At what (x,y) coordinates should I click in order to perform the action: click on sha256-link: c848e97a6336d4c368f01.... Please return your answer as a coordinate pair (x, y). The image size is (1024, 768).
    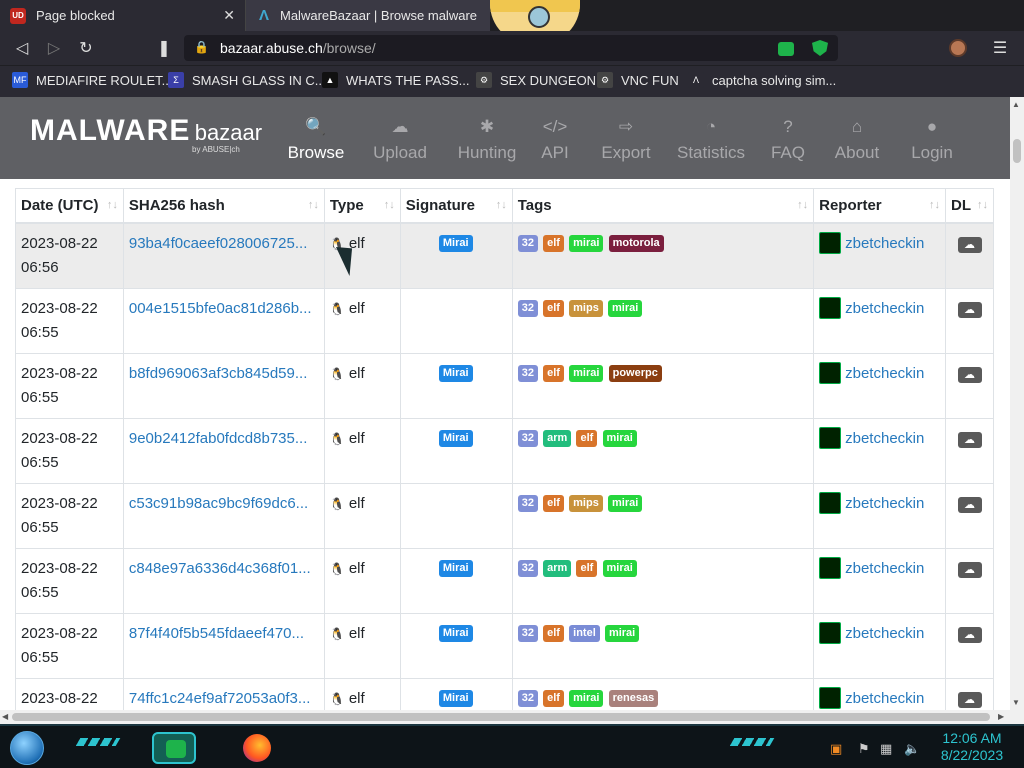
    Looking at the image, I should click on (224, 569).